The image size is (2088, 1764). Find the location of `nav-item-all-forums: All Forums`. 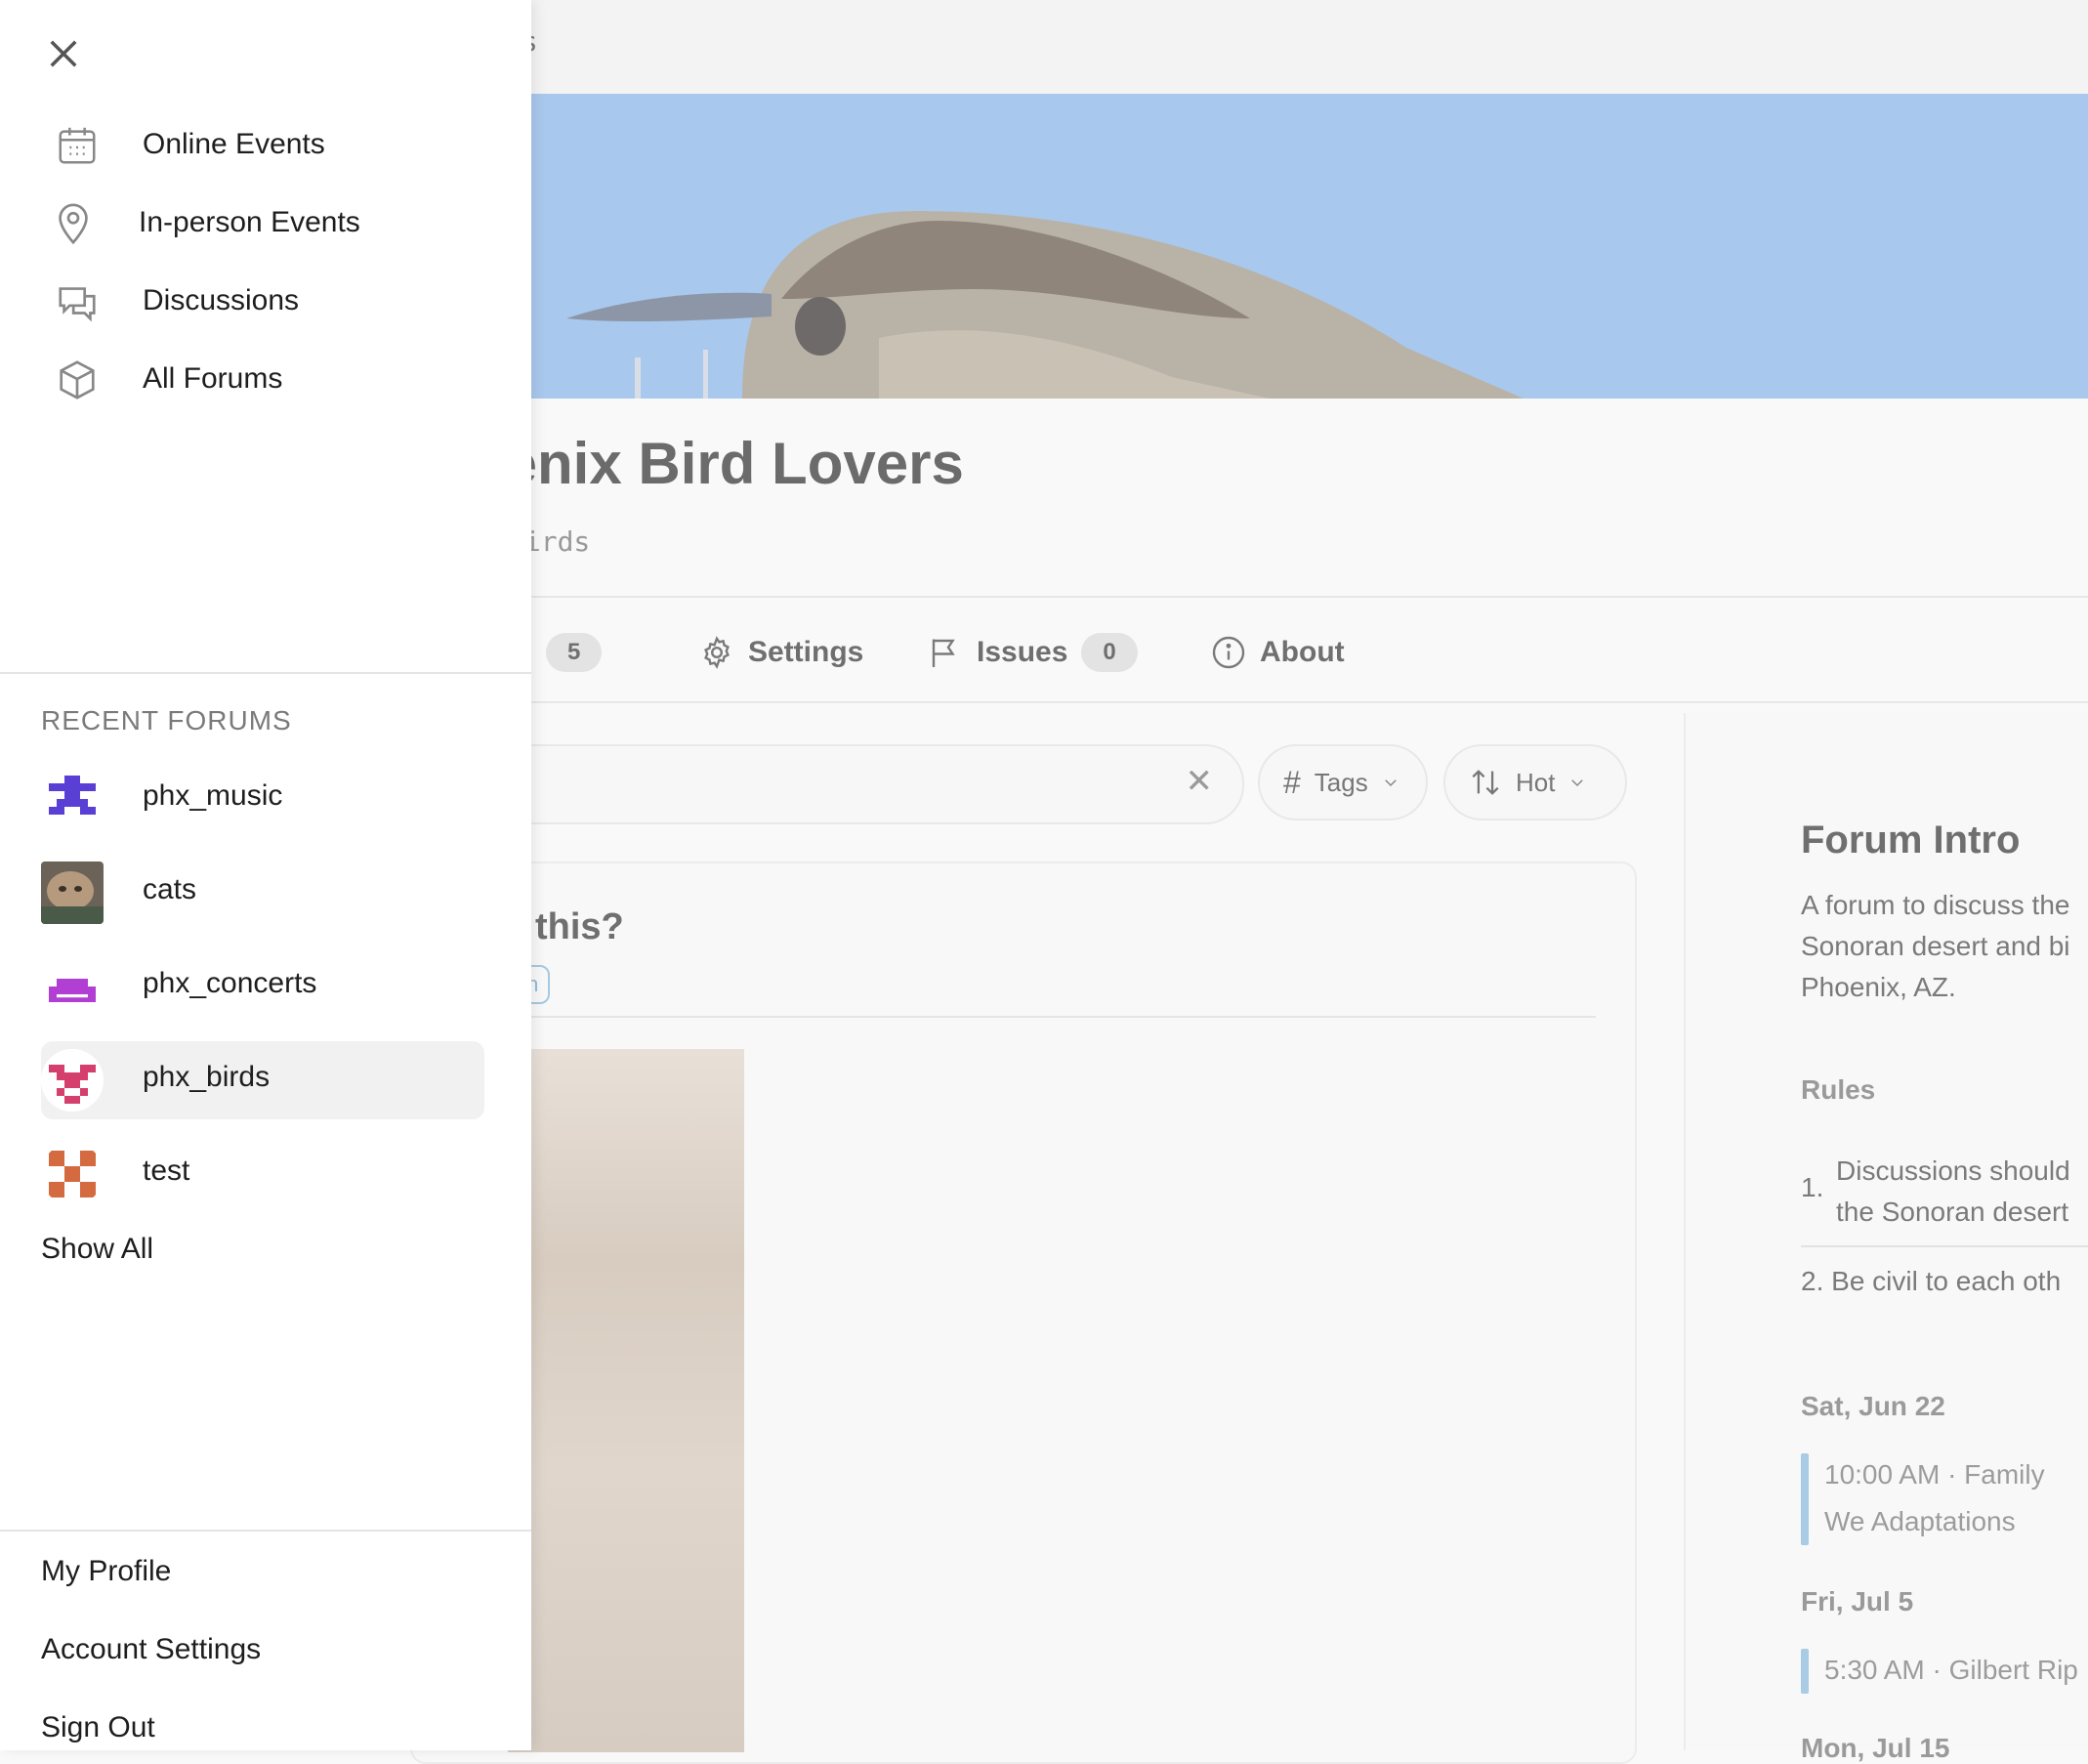

nav-item-all-forums: All Forums is located at coordinates (265, 379).